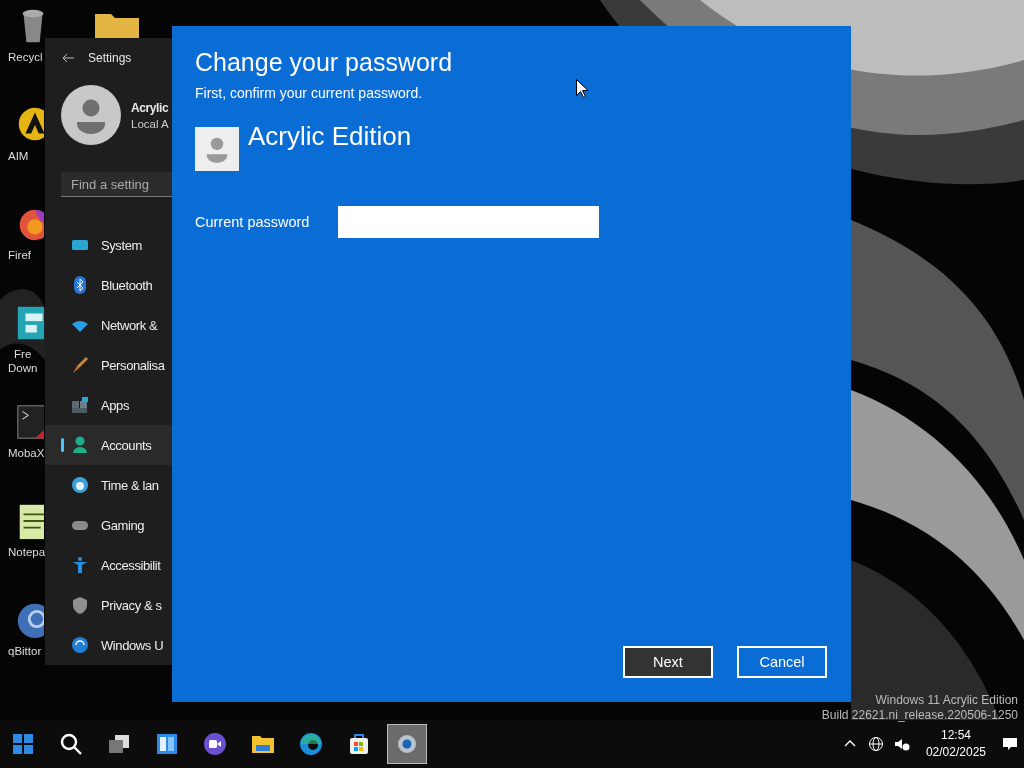 This screenshot has height=768, width=1024. What do you see at coordinates (71, 744) in the screenshot?
I see `search-icon` at bounding box center [71, 744].